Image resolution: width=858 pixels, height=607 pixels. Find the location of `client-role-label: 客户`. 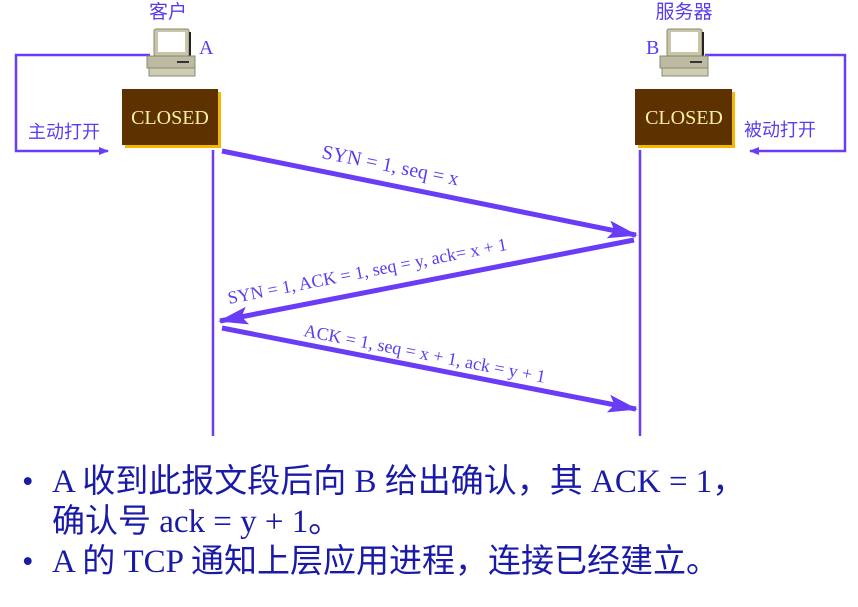

client-role-label: 客户 is located at coordinates (168, 12).